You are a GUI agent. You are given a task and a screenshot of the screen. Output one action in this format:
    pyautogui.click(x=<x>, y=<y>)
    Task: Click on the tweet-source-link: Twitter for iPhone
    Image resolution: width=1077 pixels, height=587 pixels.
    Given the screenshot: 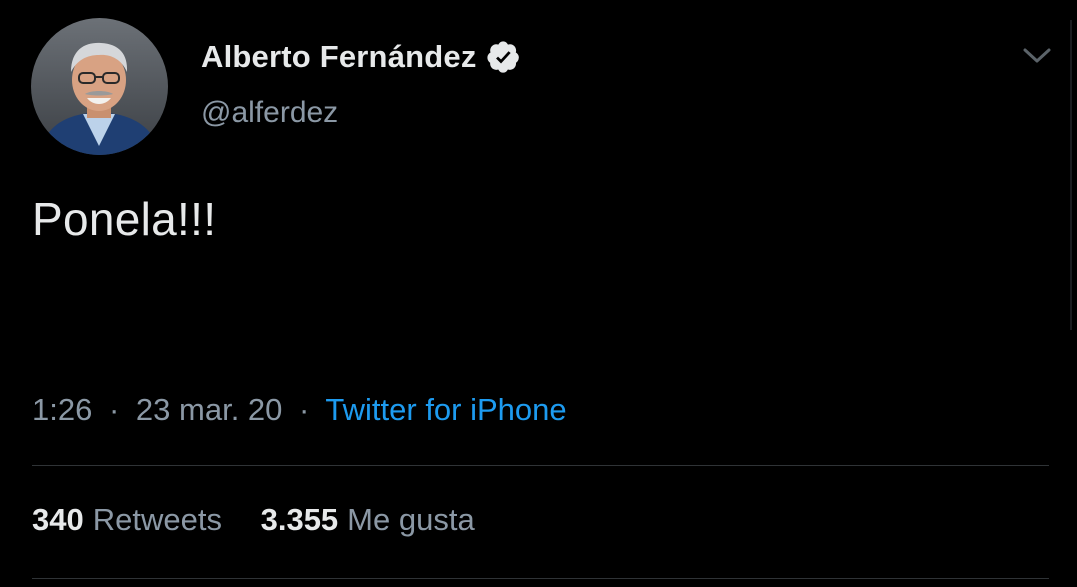 What is the action you would take?
    pyautogui.click(x=445, y=409)
    